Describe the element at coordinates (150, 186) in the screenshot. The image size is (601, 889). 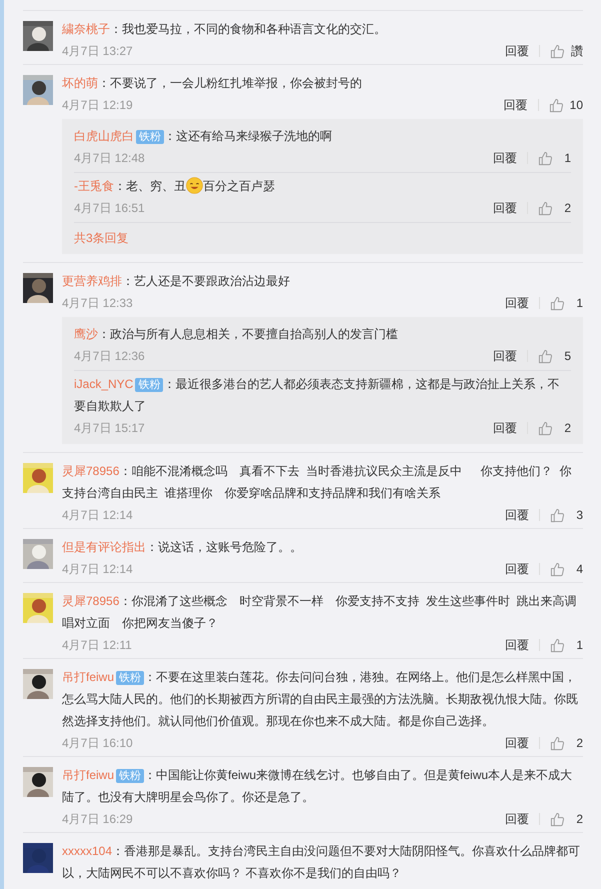
I see `reply-text: ：老、穷、丑` at that location.